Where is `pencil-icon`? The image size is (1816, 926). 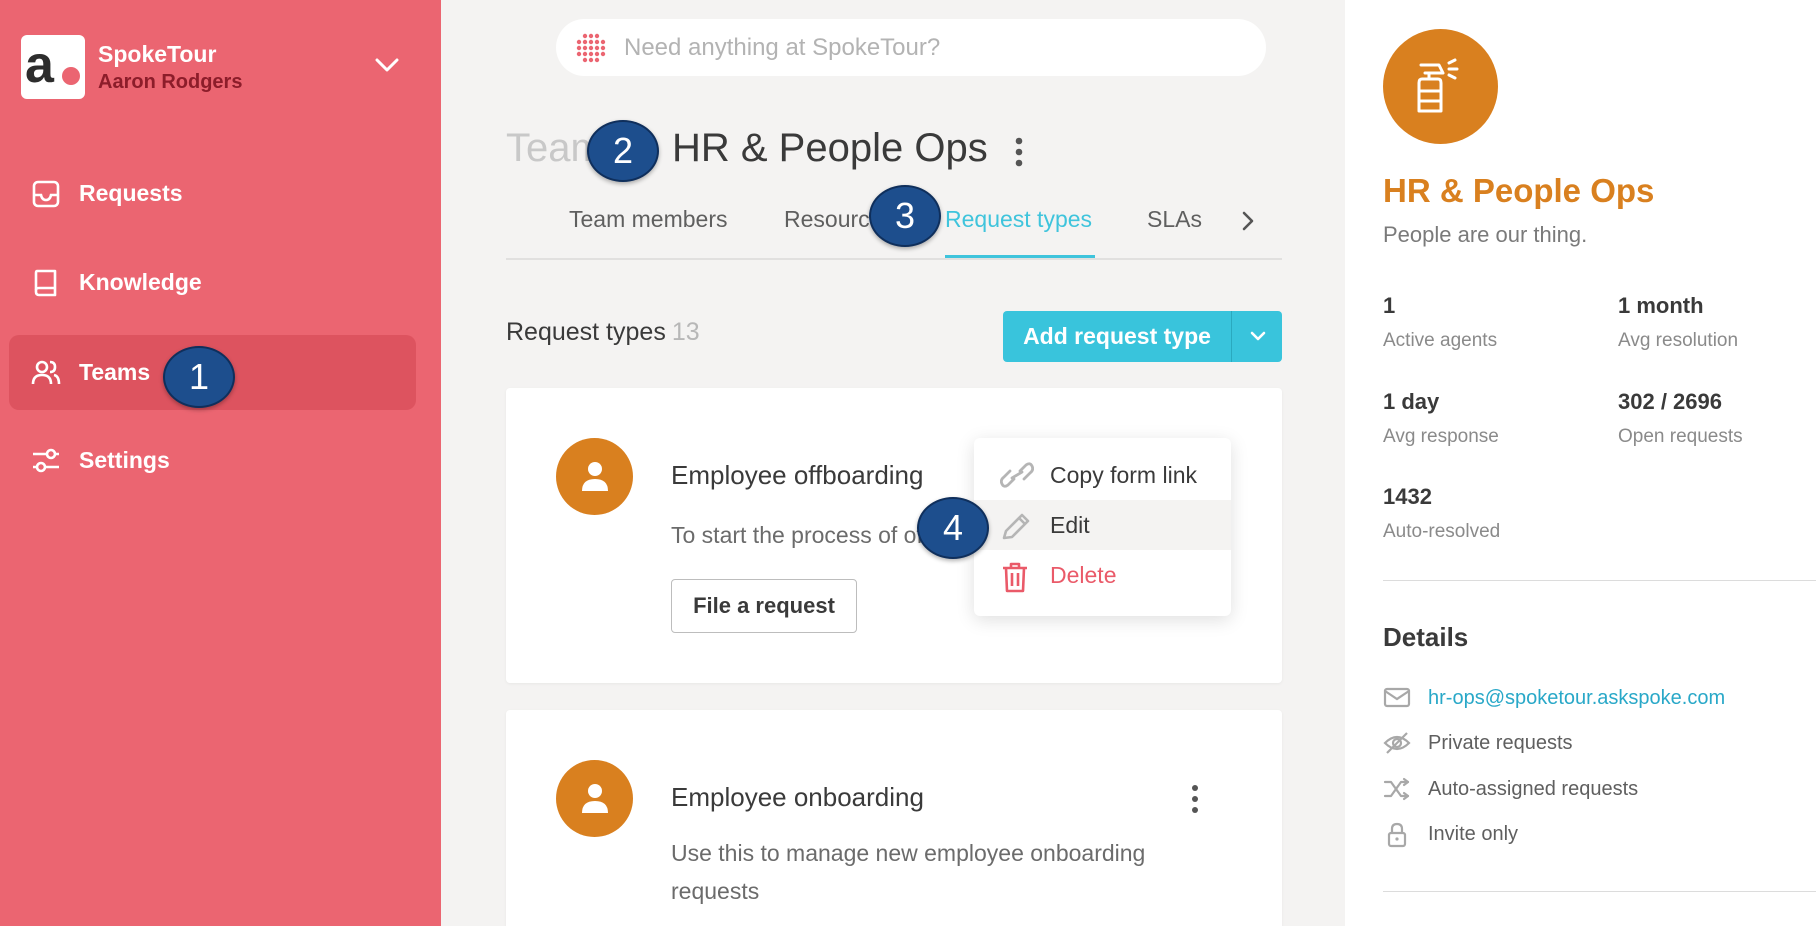
pencil-icon is located at coordinates (1016, 526).